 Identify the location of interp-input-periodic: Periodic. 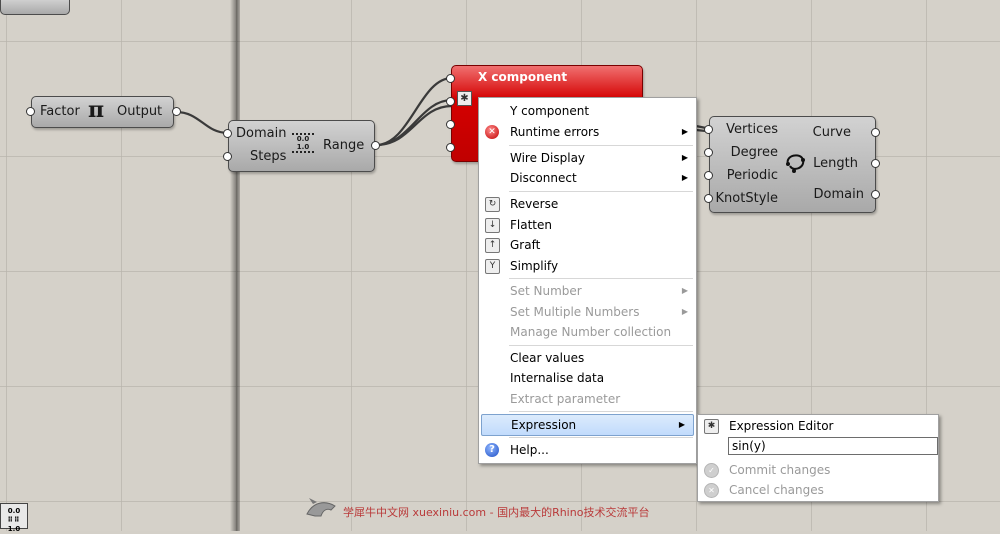
(752, 175).